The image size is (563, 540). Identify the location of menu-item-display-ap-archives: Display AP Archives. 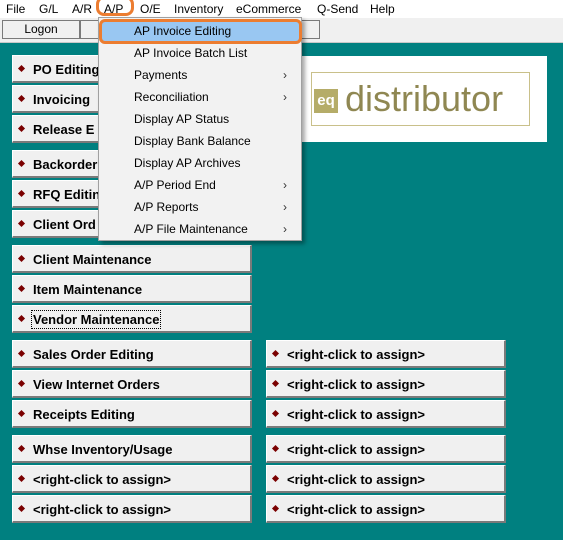
(200, 164).